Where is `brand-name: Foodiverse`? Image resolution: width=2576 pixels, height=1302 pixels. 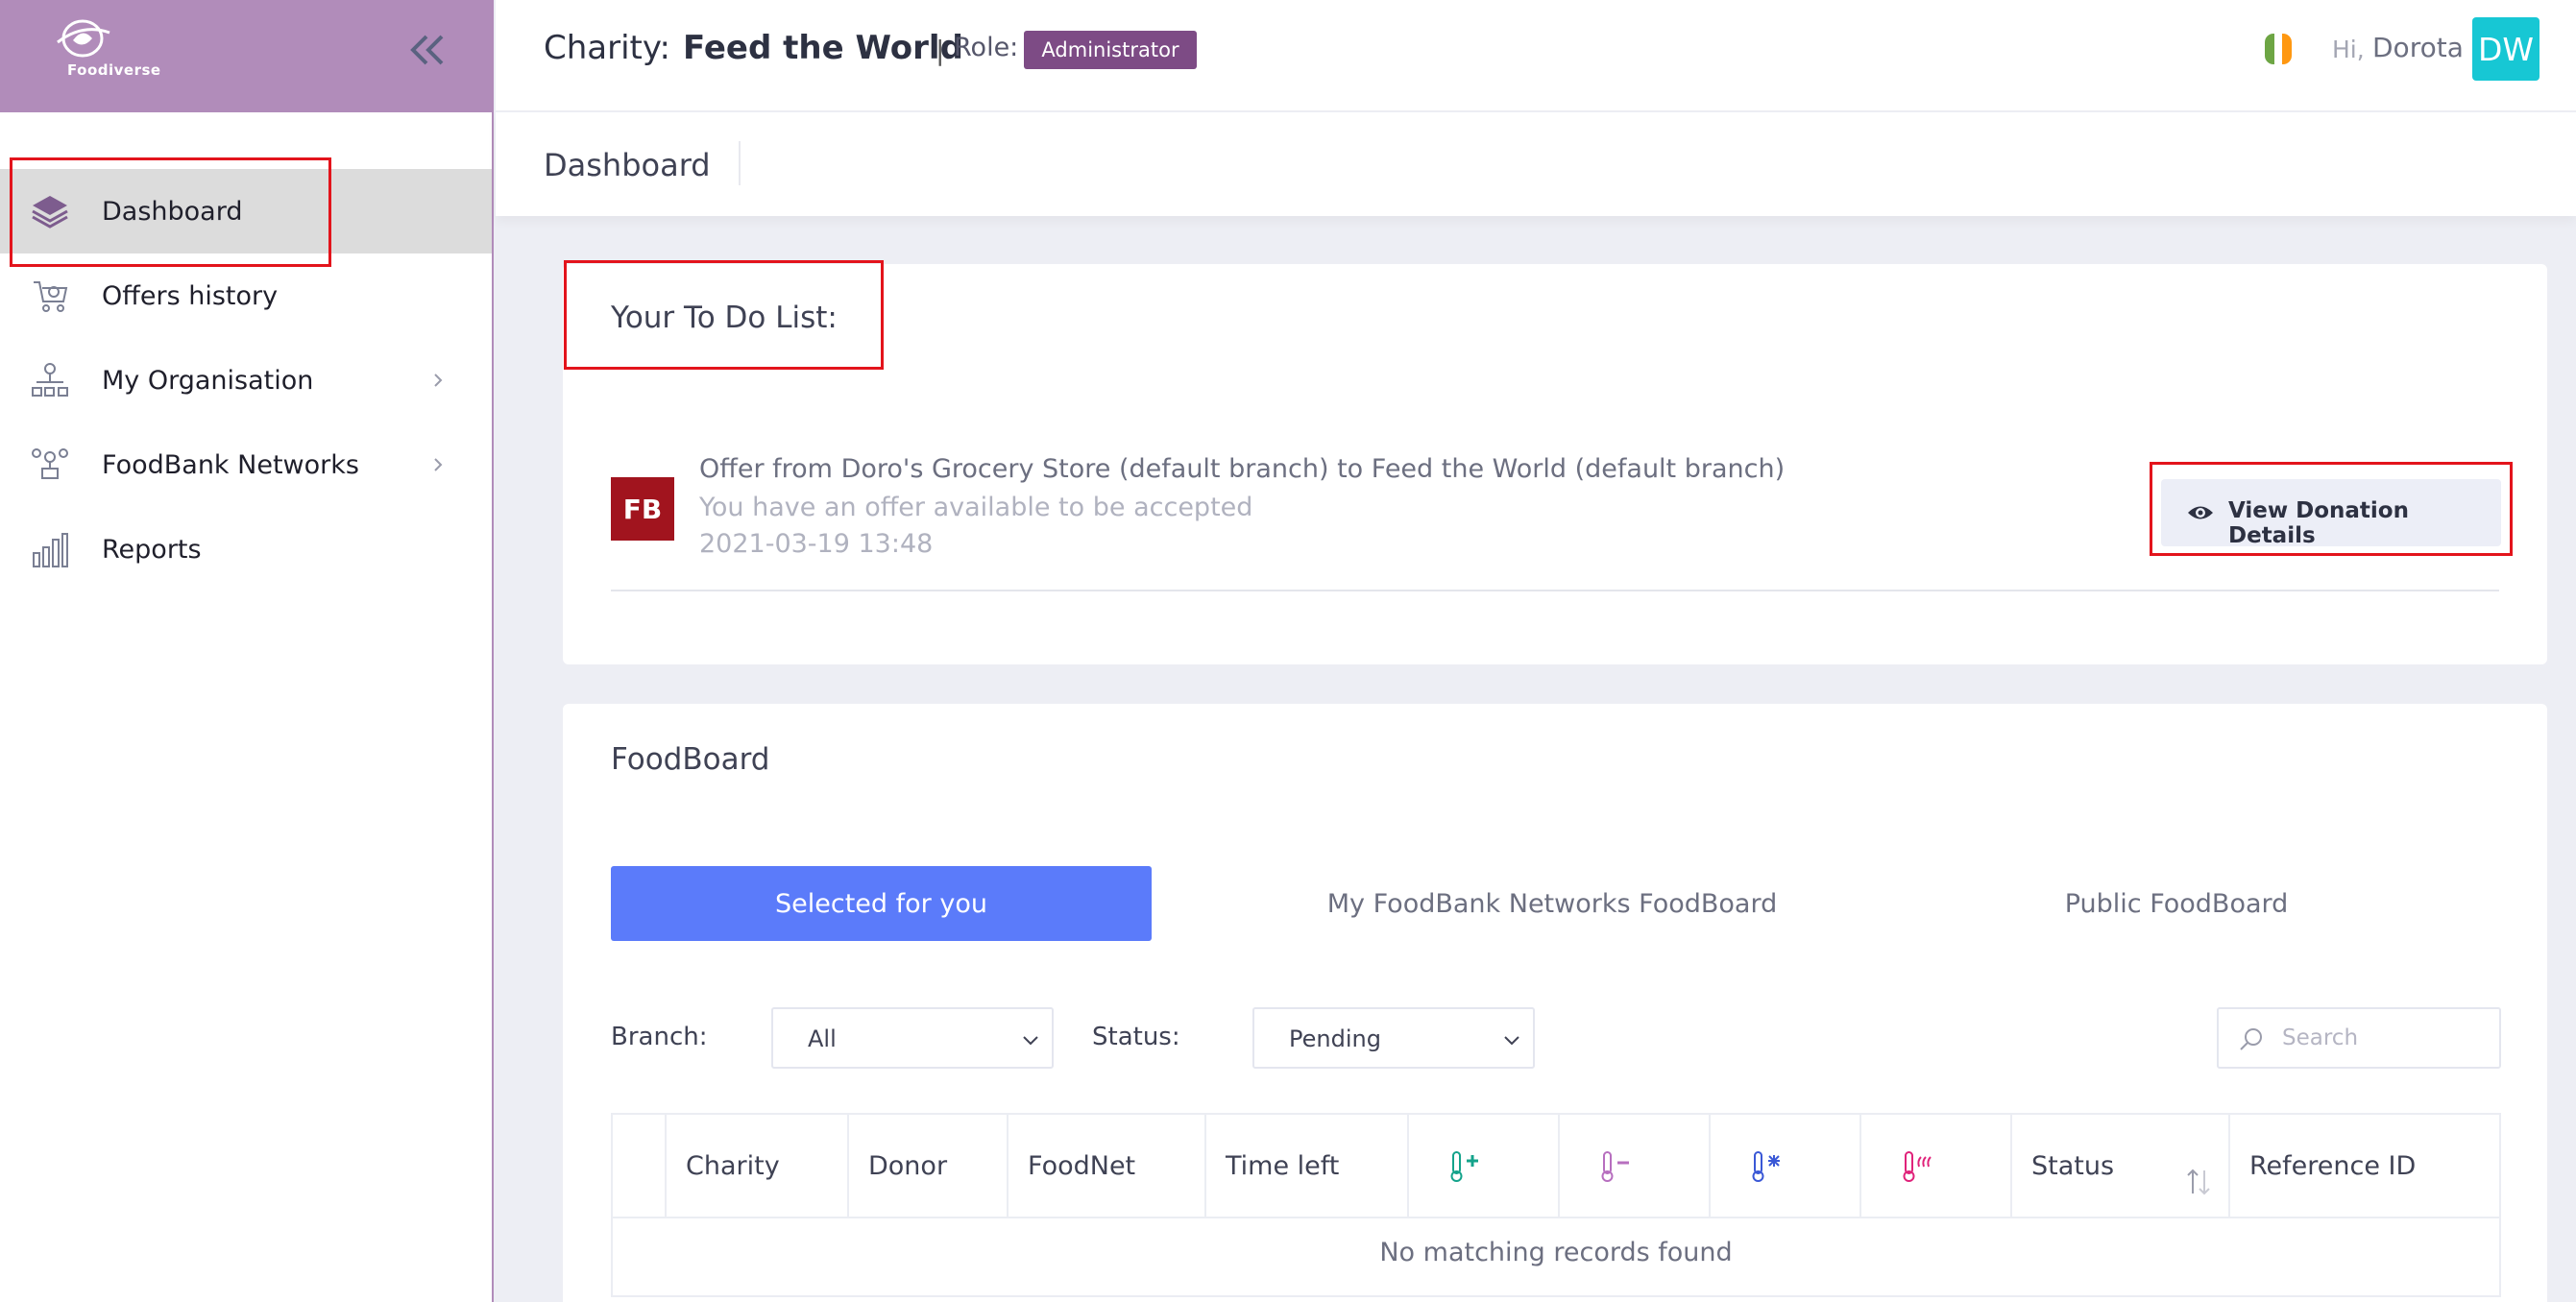
brand-name: Foodiverse is located at coordinates (114, 70).